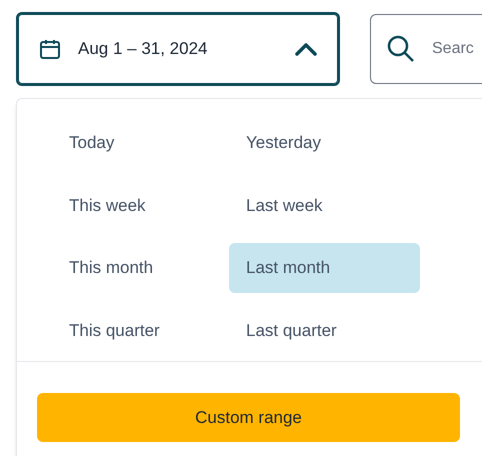 Image resolution: width=482 pixels, height=456 pixels. I want to click on calendar-icon, so click(50, 49).